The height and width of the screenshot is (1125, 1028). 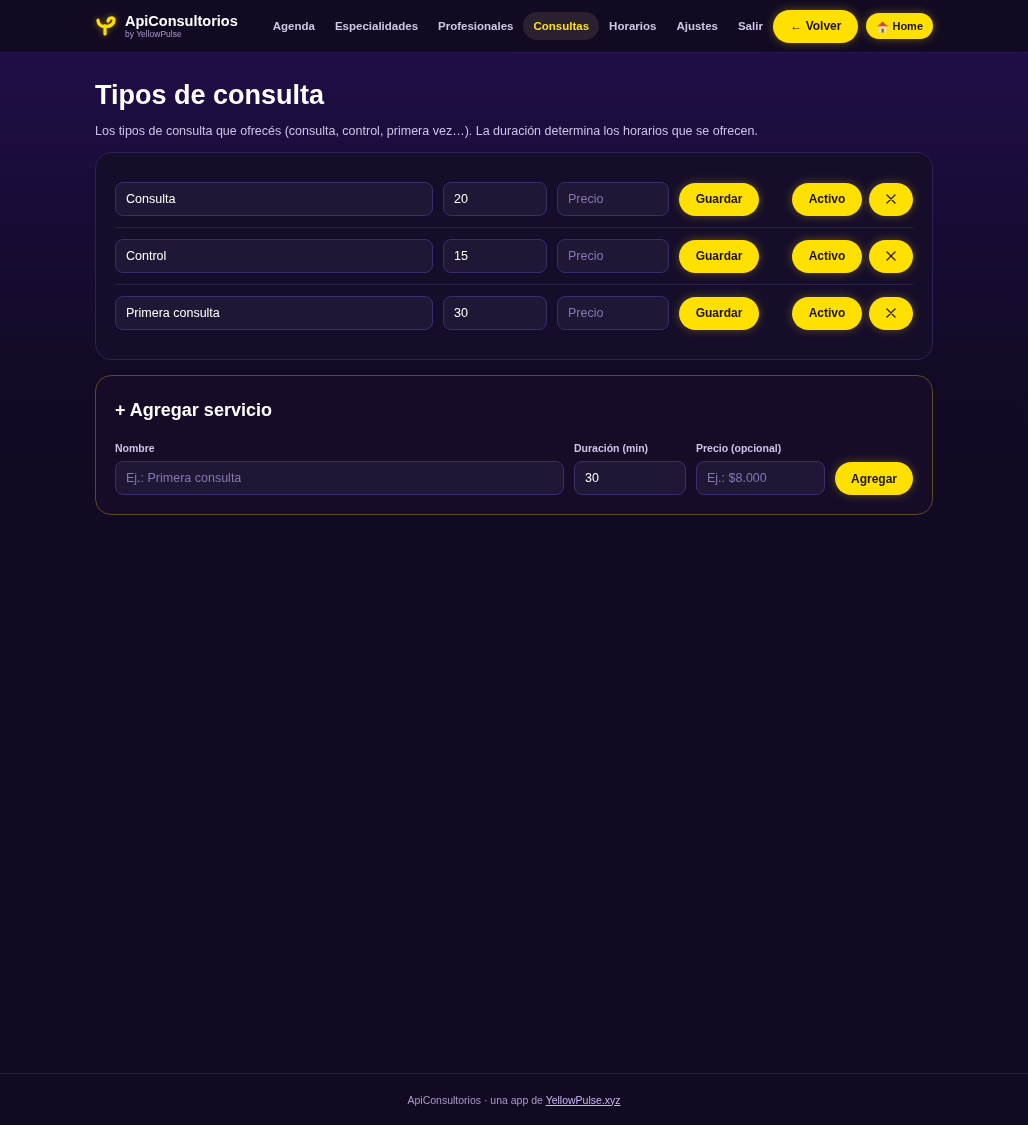 What do you see at coordinates (135, 448) in the screenshot?
I see `field-label: Nombre` at bounding box center [135, 448].